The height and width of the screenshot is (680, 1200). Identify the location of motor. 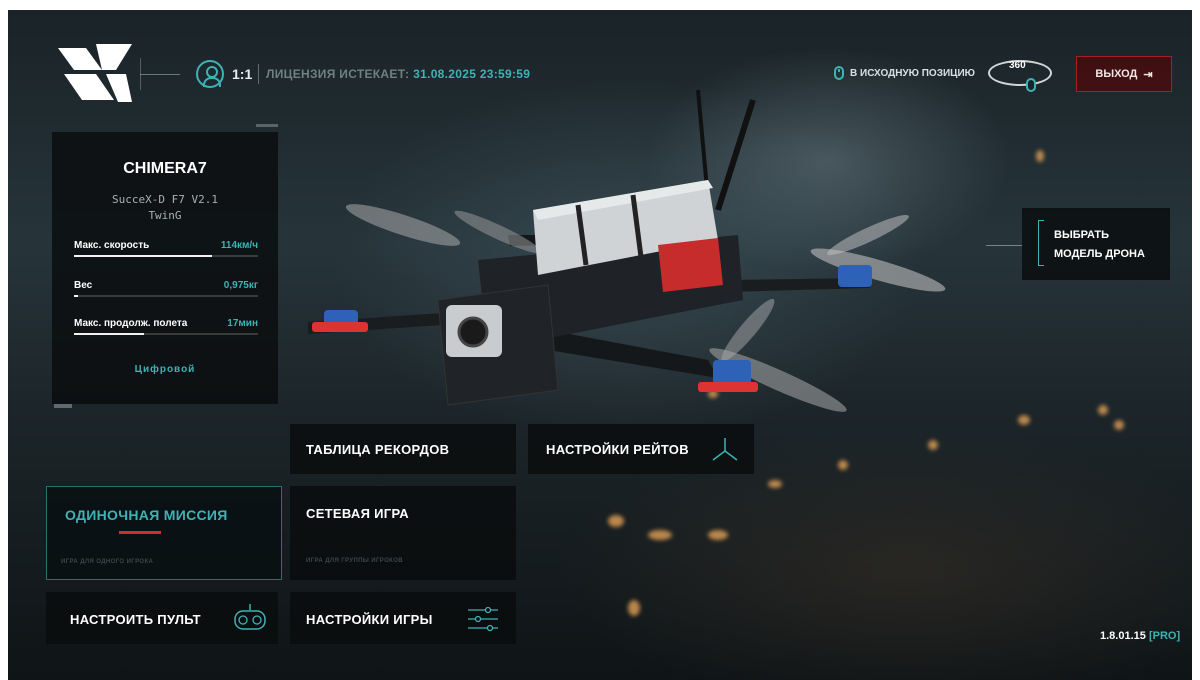
(855, 276).